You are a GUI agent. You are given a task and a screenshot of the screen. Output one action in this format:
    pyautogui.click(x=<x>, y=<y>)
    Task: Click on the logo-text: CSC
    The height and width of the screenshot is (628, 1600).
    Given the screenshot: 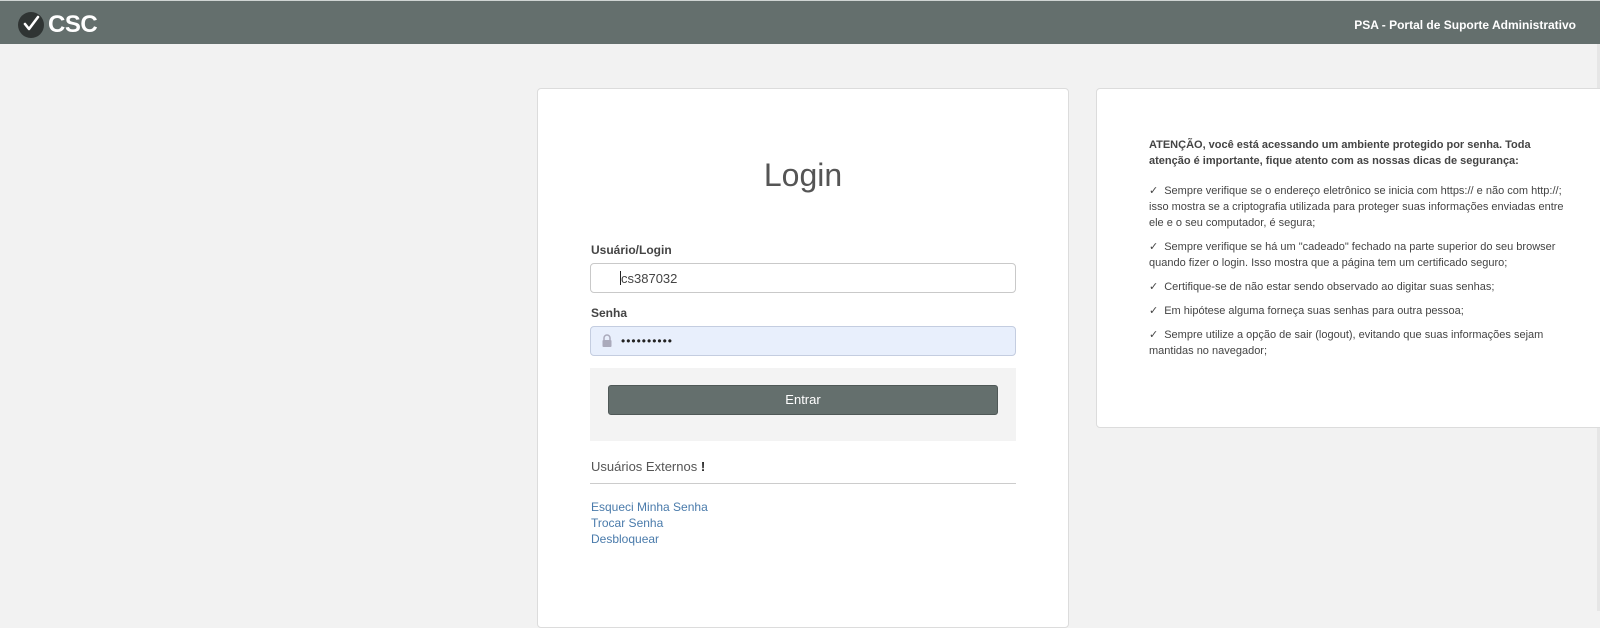 What is the action you would take?
    pyautogui.click(x=73, y=24)
    